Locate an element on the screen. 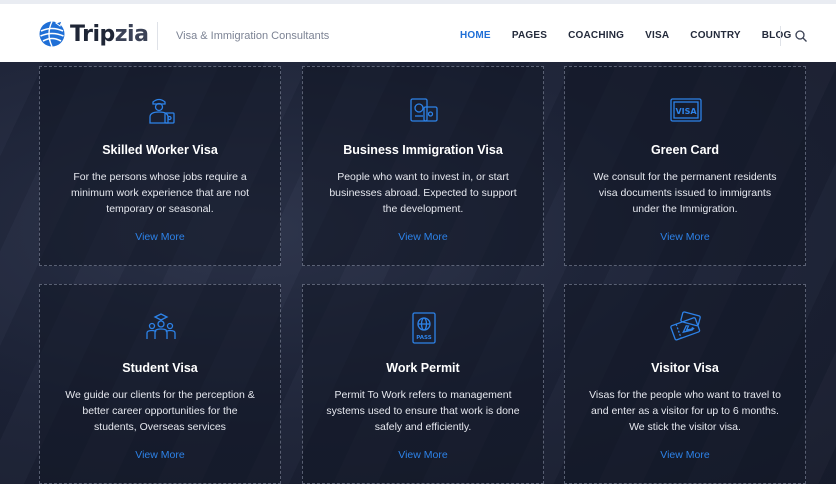 This screenshot has height=484, width=836. service-title: Work Permit is located at coordinates (423, 368).